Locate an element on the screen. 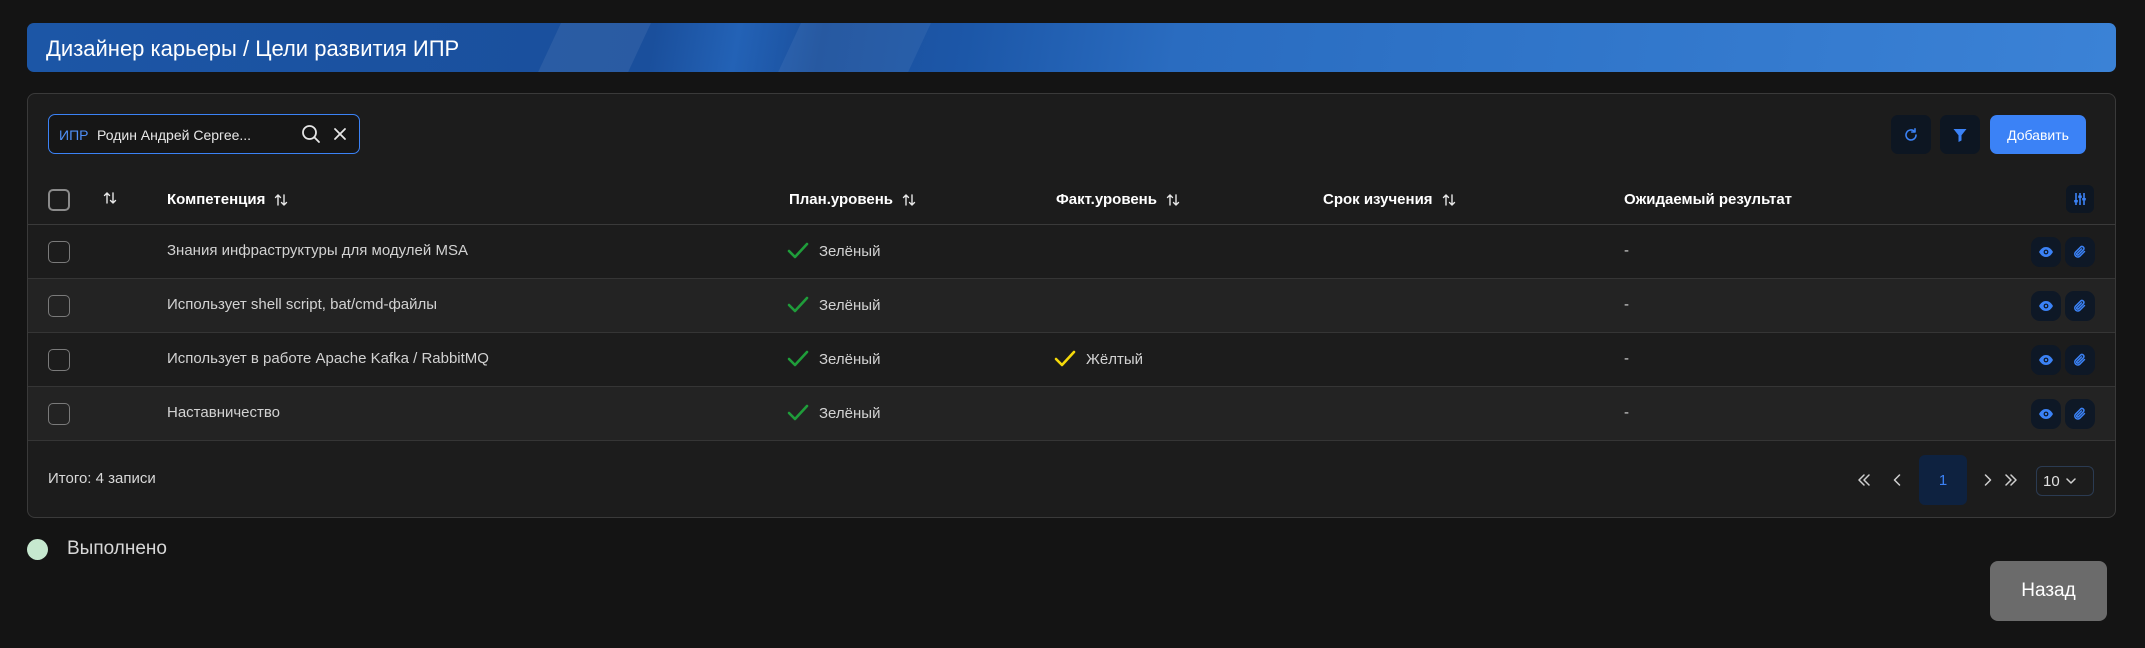 The width and height of the screenshot is (2145, 648). column-sort-toggle is located at coordinates (110, 198).